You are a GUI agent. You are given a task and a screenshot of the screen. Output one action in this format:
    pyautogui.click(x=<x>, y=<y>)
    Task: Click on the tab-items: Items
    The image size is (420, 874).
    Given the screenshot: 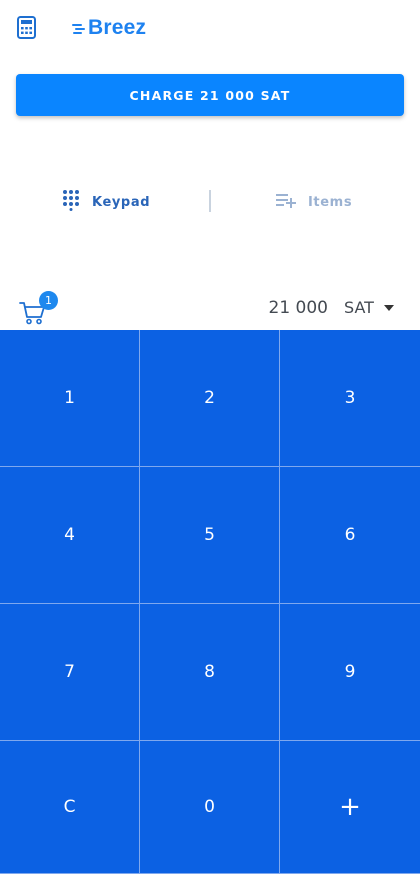 What is the action you would take?
    pyautogui.click(x=314, y=202)
    